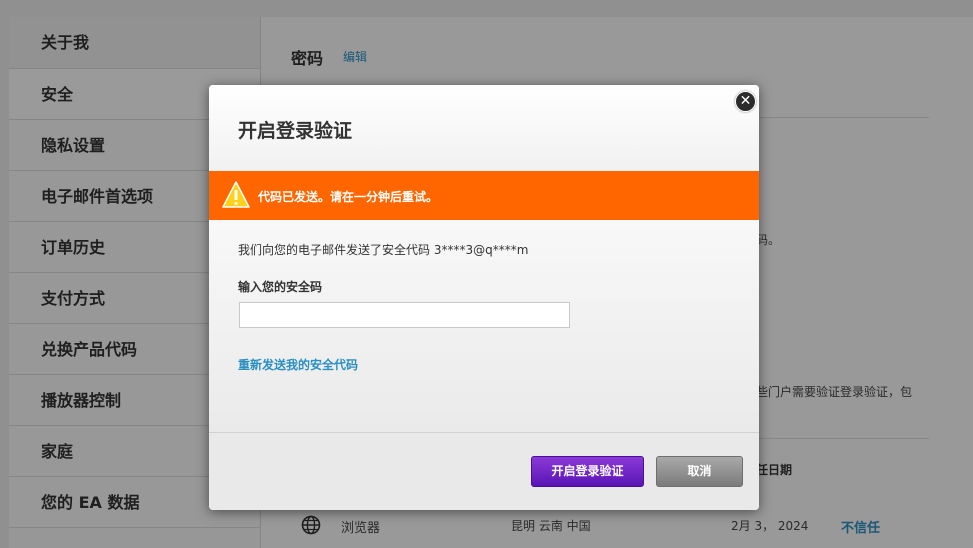 The width and height of the screenshot is (973, 548). I want to click on alert-banner: 代码已发送。请在一分钟后重试。, so click(484, 195).